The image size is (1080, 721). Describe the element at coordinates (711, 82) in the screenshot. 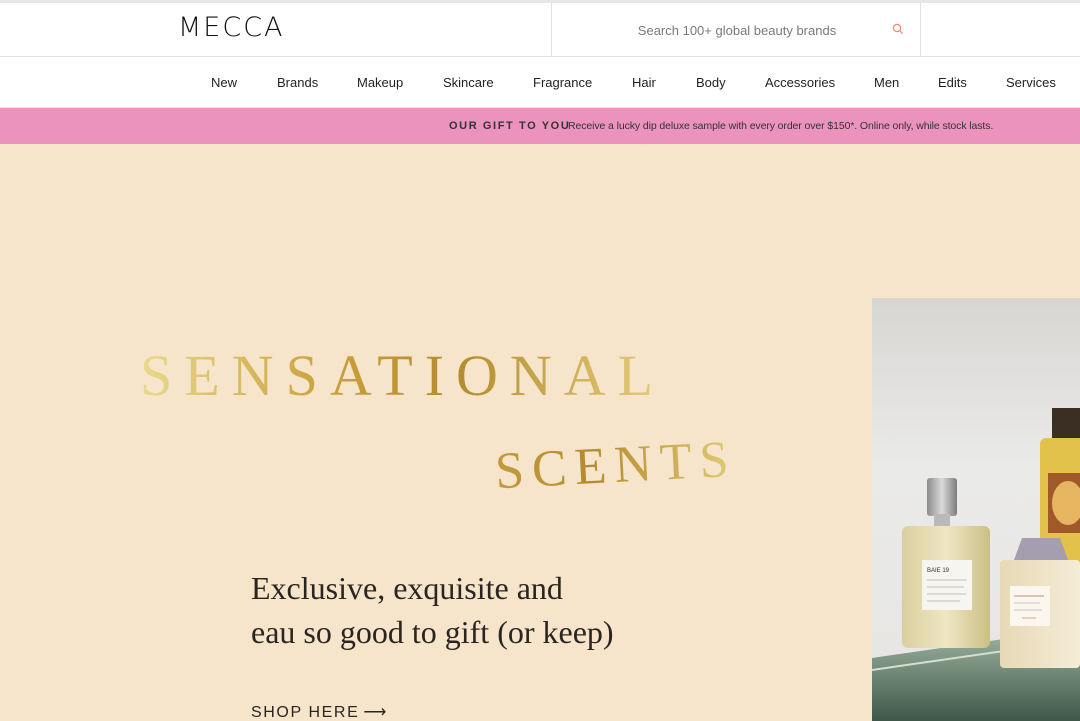

I see `nav-item-body: Body` at that location.